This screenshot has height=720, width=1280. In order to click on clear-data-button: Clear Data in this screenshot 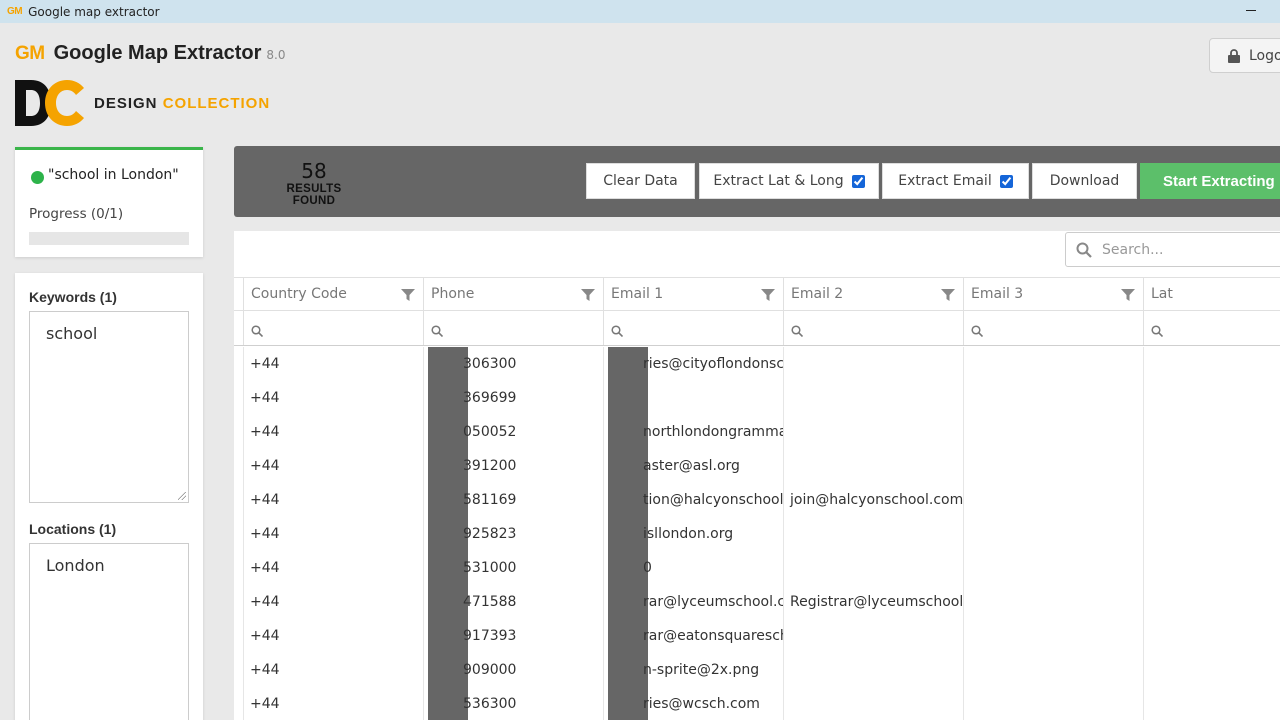, I will do `click(640, 181)`.